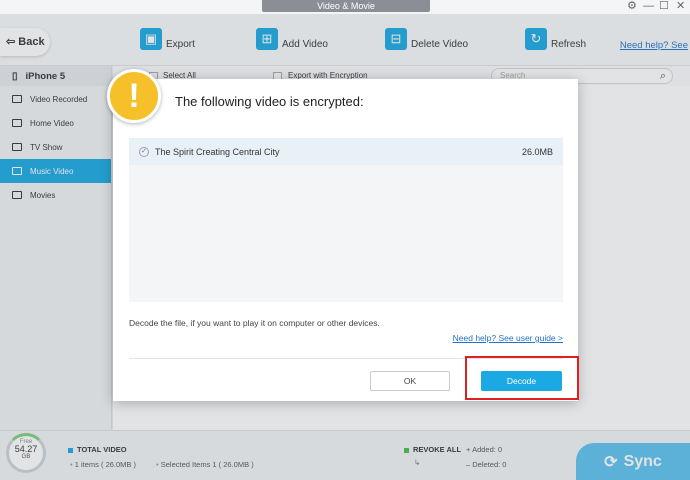 Image resolution: width=690 pixels, height=480 pixels. I want to click on dialog-help-link: Need help? See user guide >, so click(508, 338).